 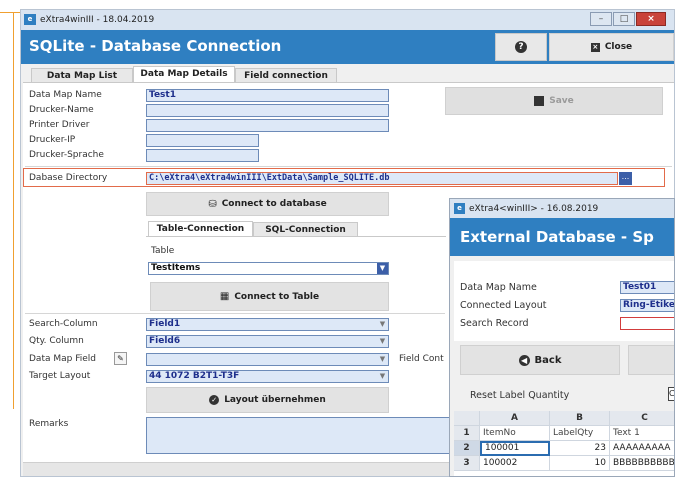 What do you see at coordinates (60, 376) in the screenshot?
I see `target-layout-label: Target Layout` at bounding box center [60, 376].